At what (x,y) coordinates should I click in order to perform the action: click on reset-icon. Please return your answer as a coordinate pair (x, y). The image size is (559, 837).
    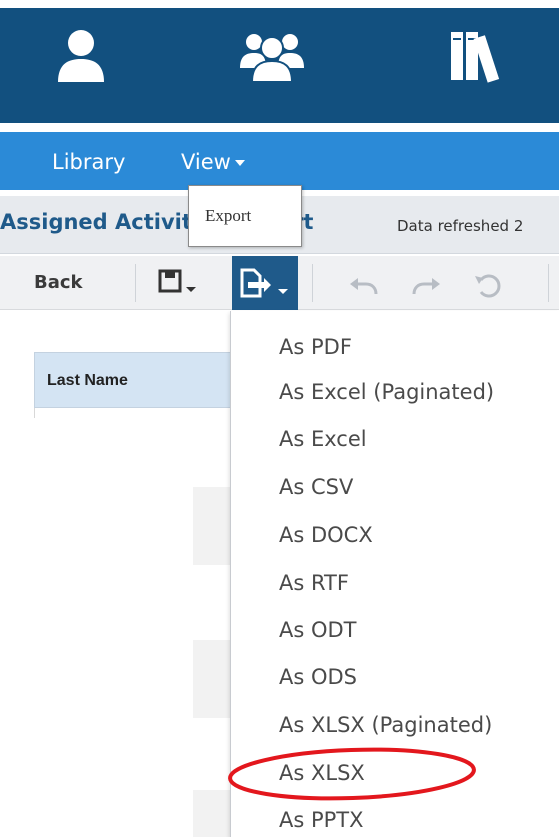
    Looking at the image, I should click on (488, 286).